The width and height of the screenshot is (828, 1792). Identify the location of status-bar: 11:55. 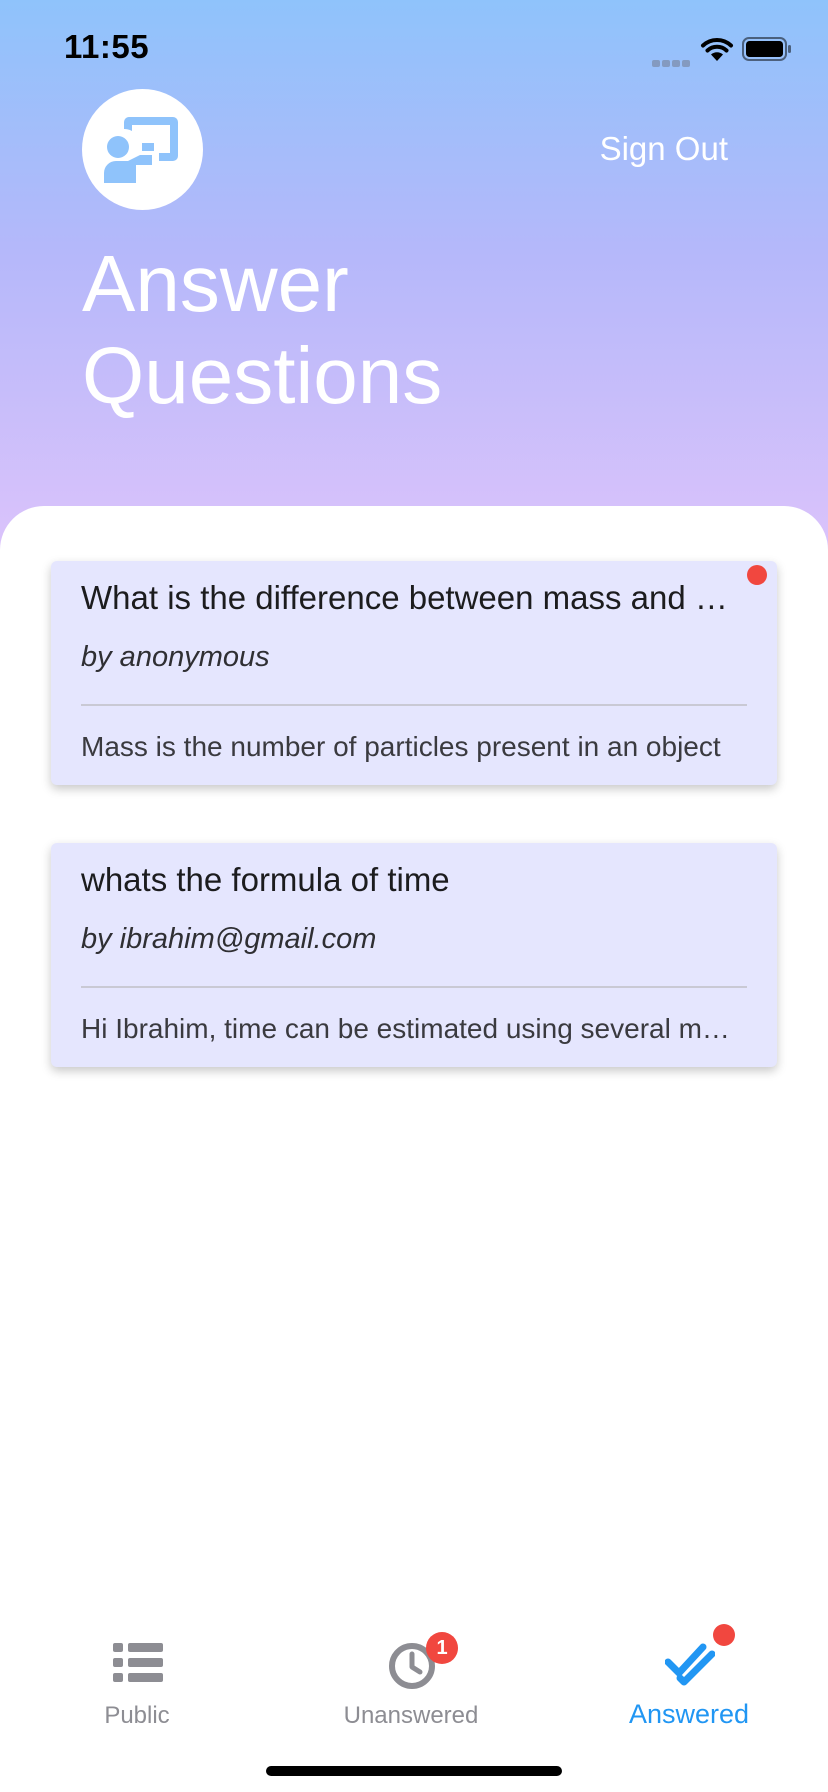
(414, 50).